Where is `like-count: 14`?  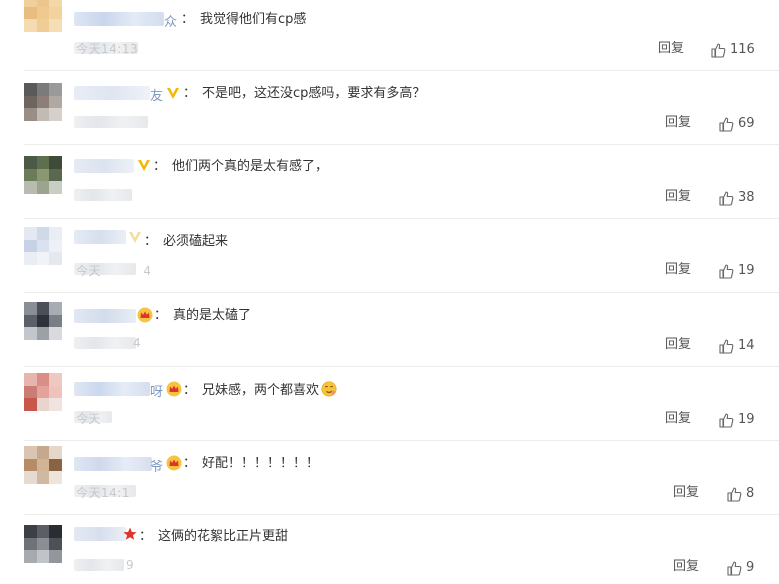
like-count: 14 is located at coordinates (746, 345).